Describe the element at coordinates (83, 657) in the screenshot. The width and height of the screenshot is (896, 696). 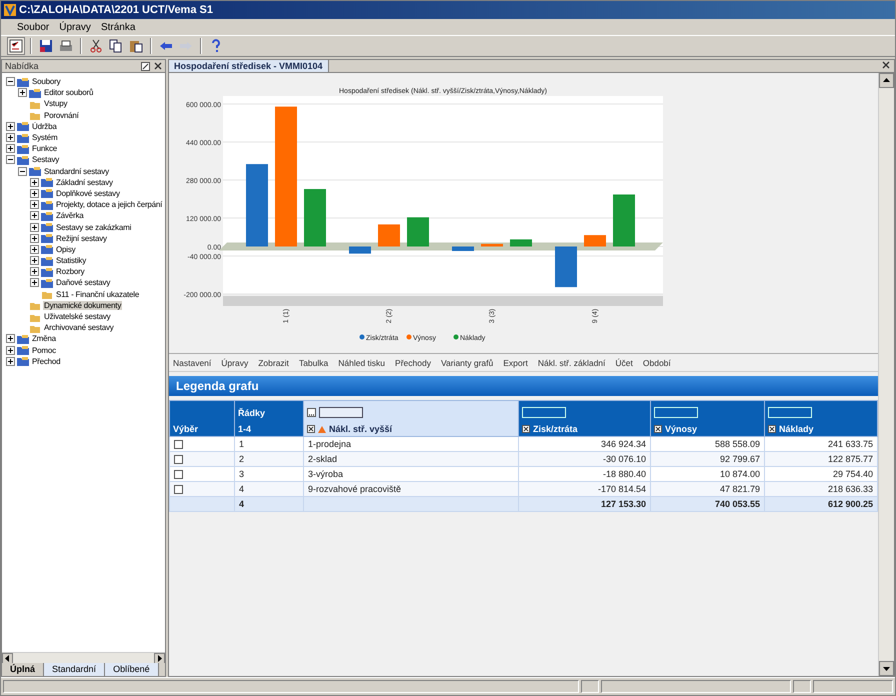
I see `horizontal-scrollbar` at that location.